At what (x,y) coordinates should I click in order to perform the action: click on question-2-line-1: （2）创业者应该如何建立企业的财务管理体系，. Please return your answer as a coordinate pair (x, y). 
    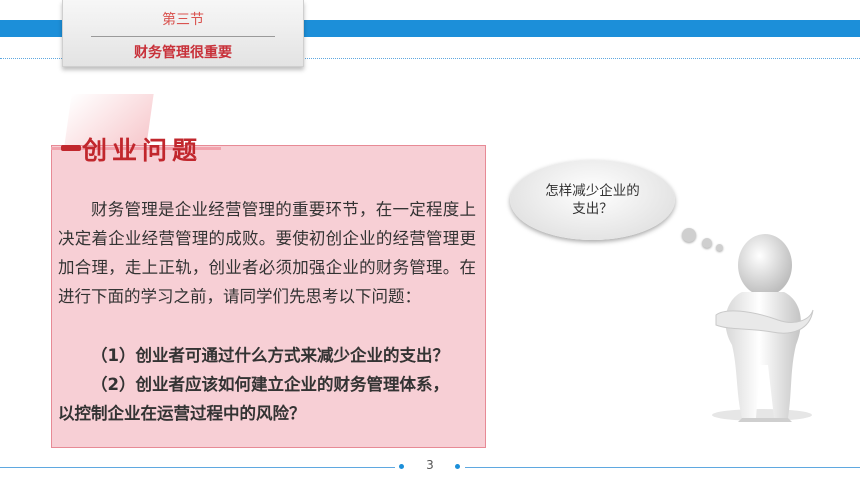
    Looking at the image, I should click on (270, 384).